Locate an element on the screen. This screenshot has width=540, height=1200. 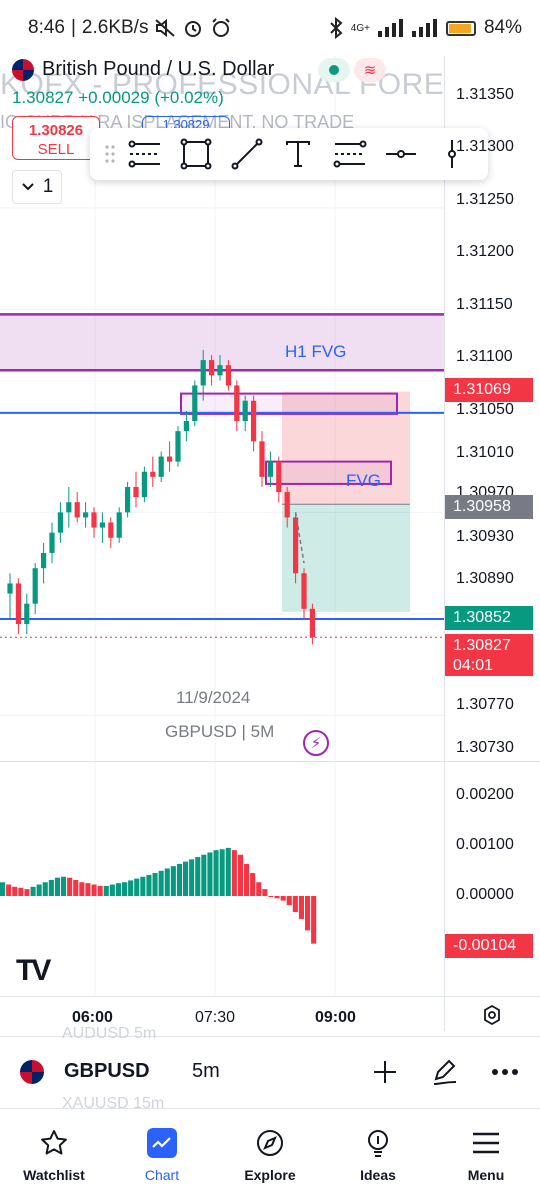
drawing-toolbar is located at coordinates (289, 154).